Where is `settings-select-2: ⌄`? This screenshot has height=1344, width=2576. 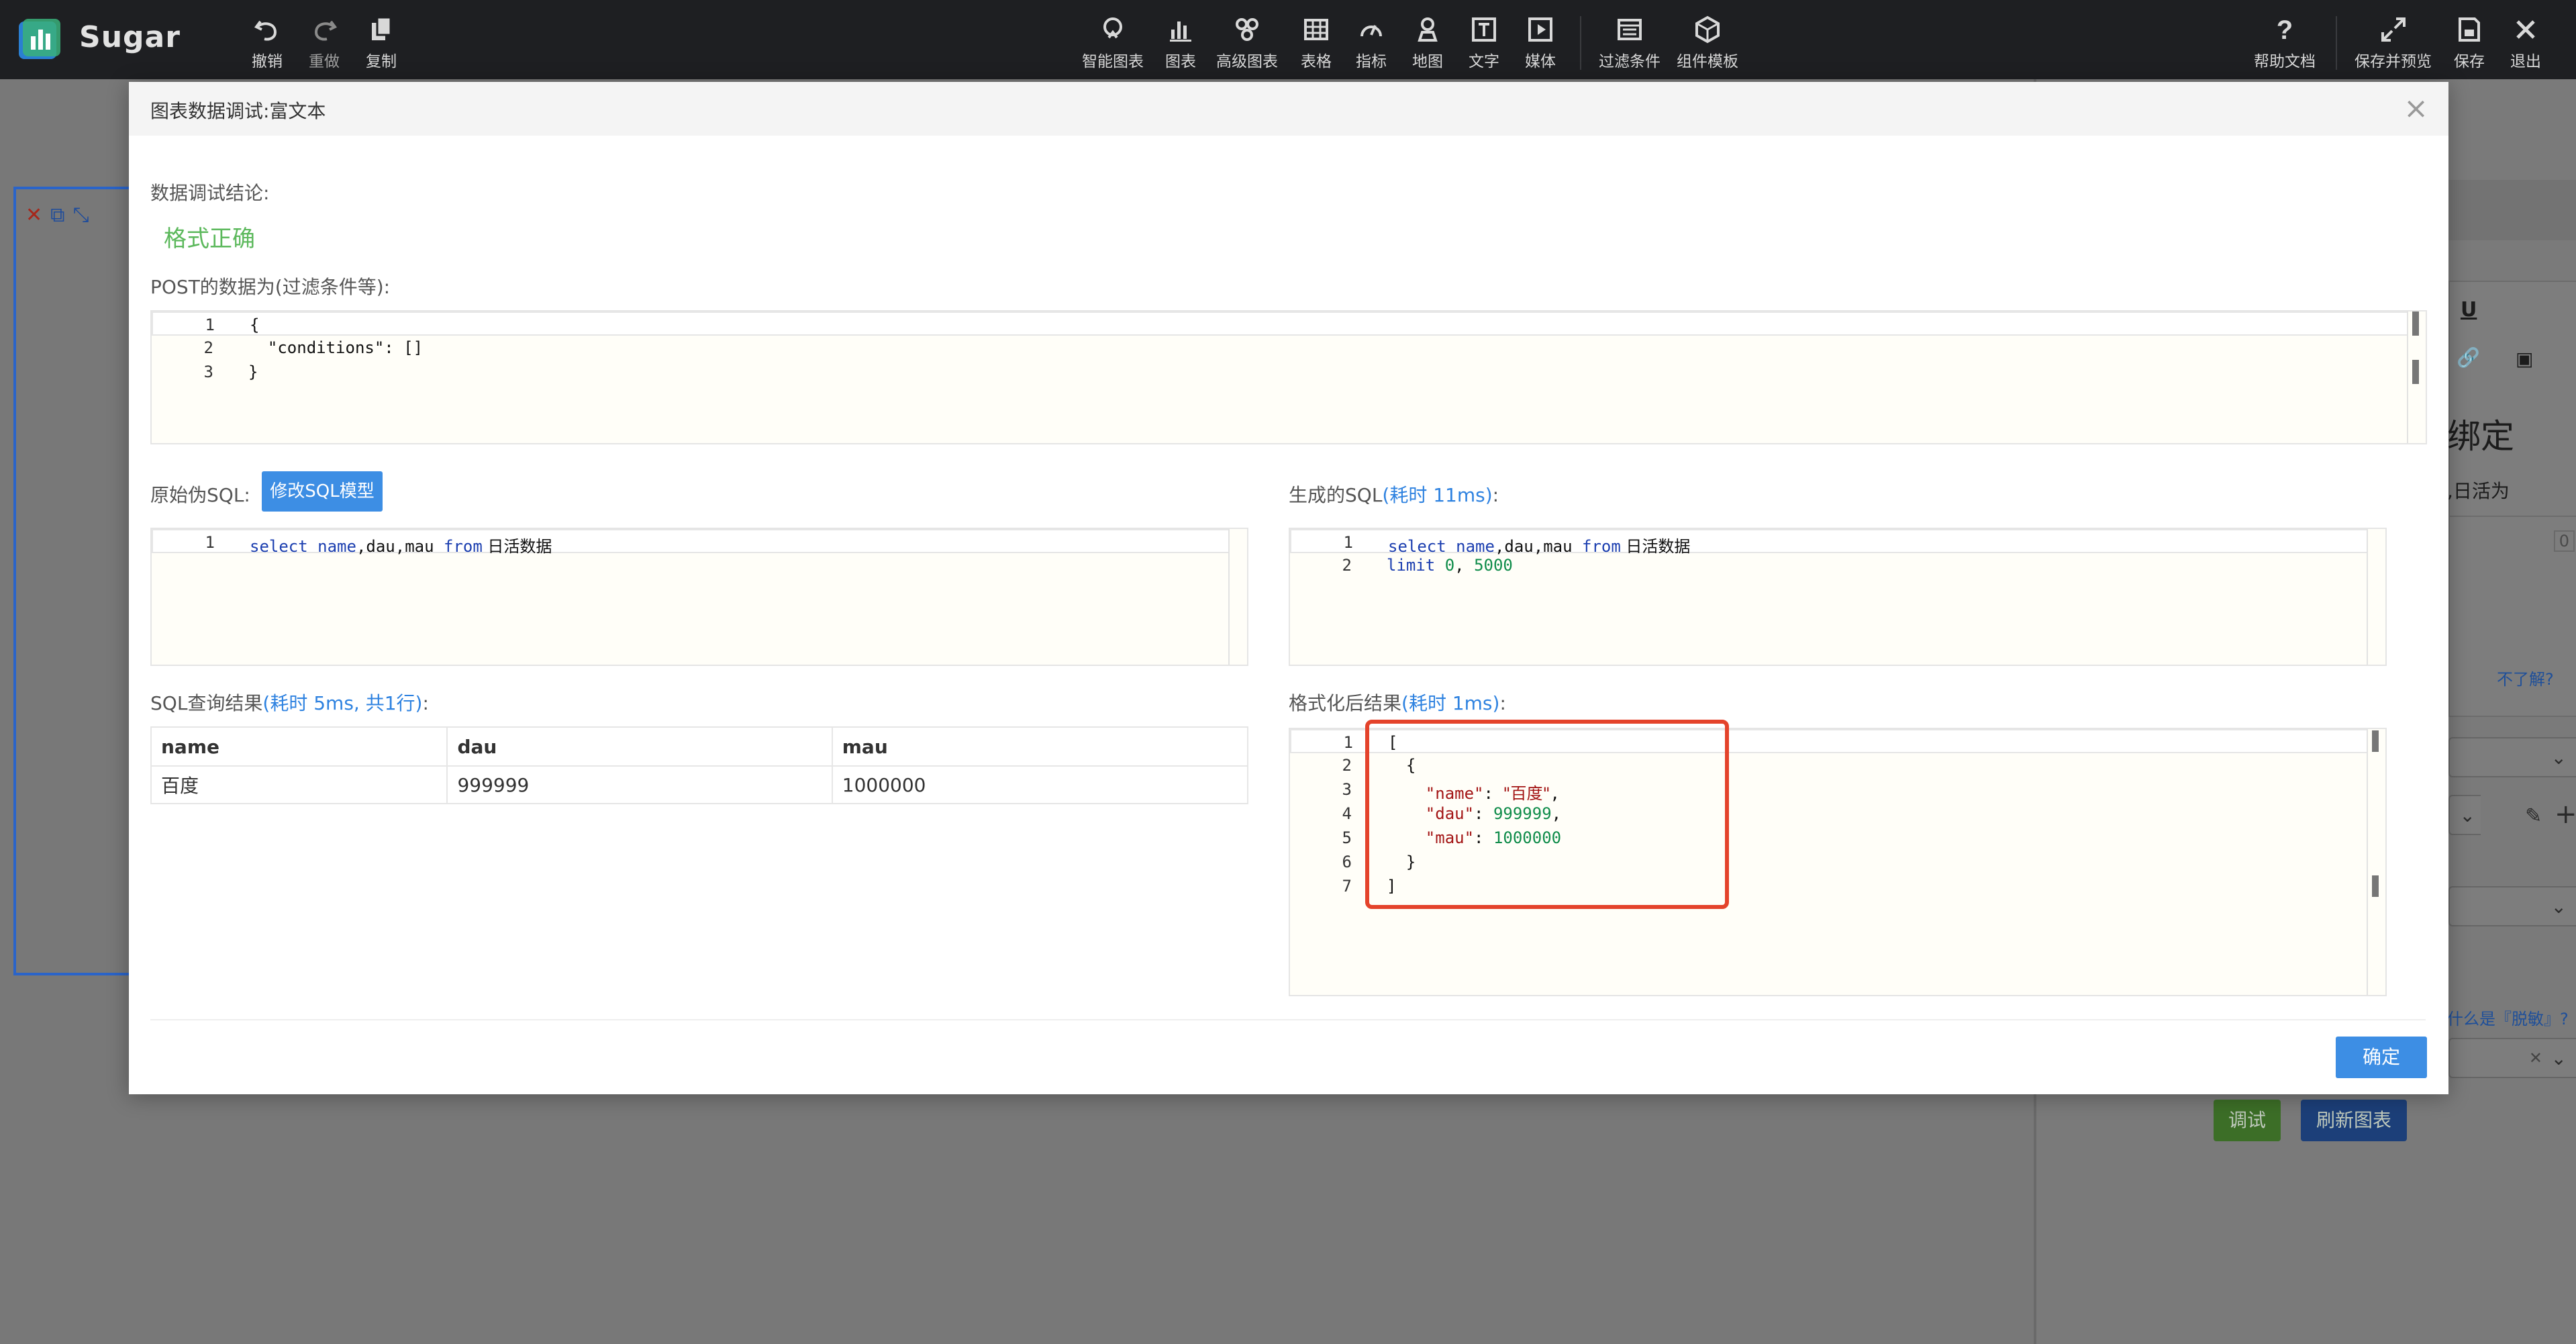
settings-select-2: ⌄ is located at coordinates (2464, 815).